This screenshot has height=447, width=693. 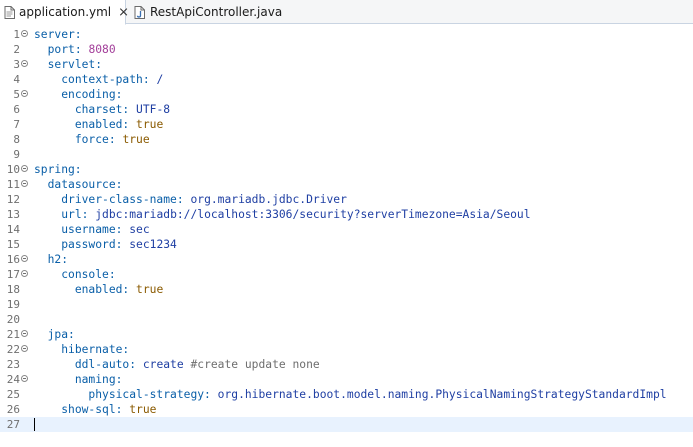 I want to click on code-line: 22 hibernate:, so click(x=346, y=349).